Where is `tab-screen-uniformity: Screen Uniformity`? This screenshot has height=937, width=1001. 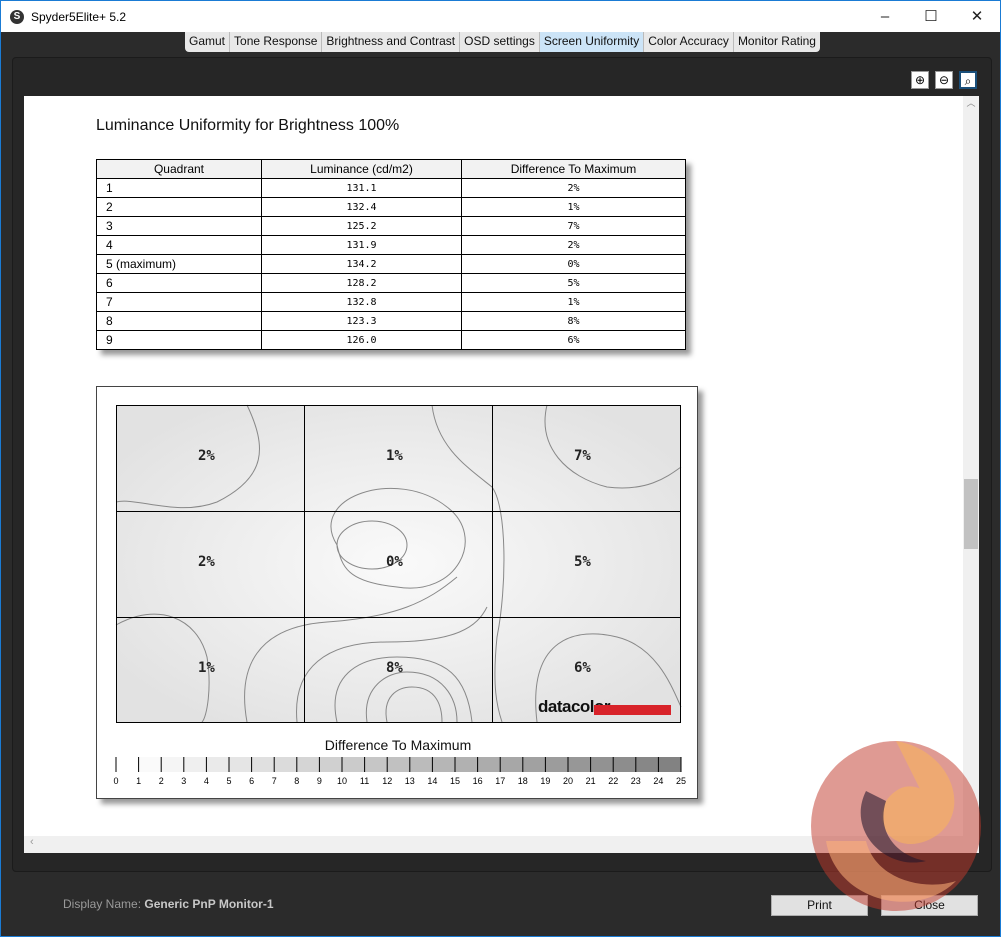 tab-screen-uniformity: Screen Uniformity is located at coordinates (592, 42).